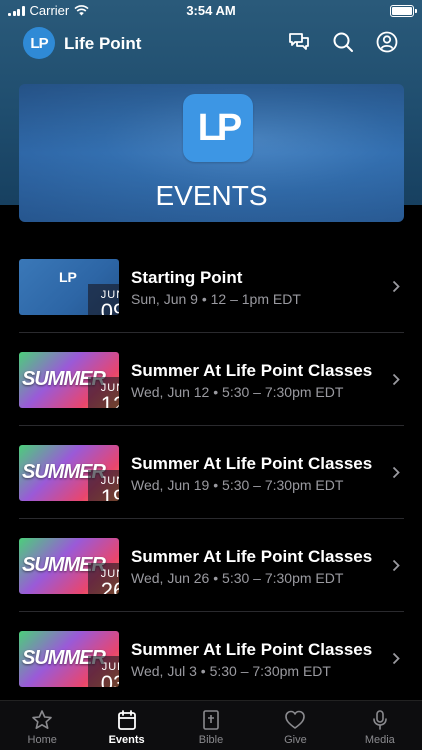 This screenshot has width=422, height=750. Describe the element at coordinates (187, 277) in the screenshot. I see `event-title: Starting Point` at that location.